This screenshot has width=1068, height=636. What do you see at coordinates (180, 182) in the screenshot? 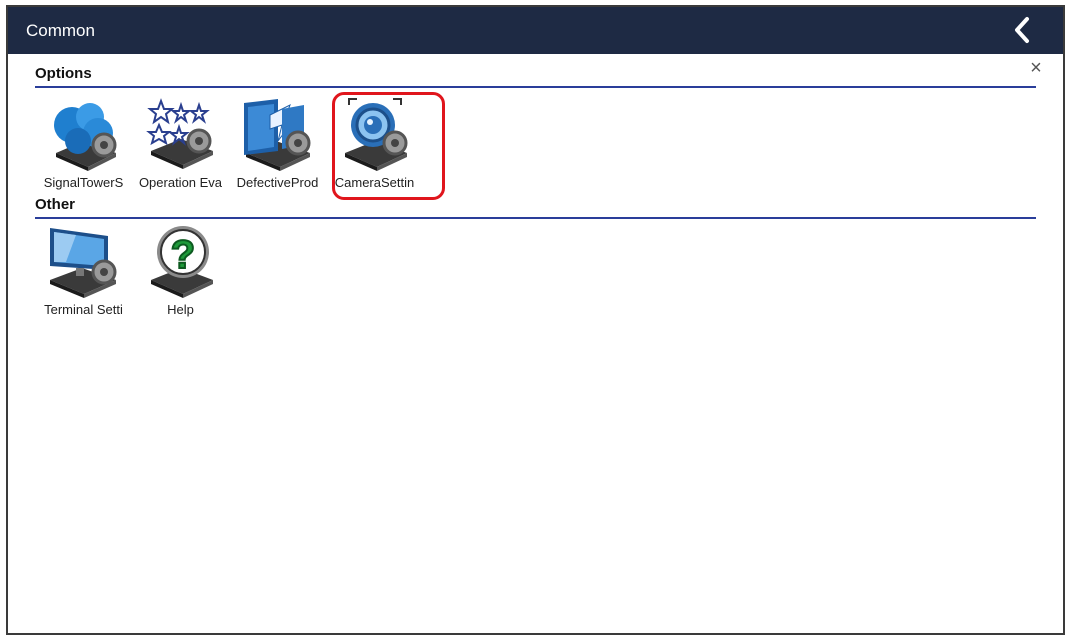
I see `item-label: Operation Eva` at bounding box center [180, 182].